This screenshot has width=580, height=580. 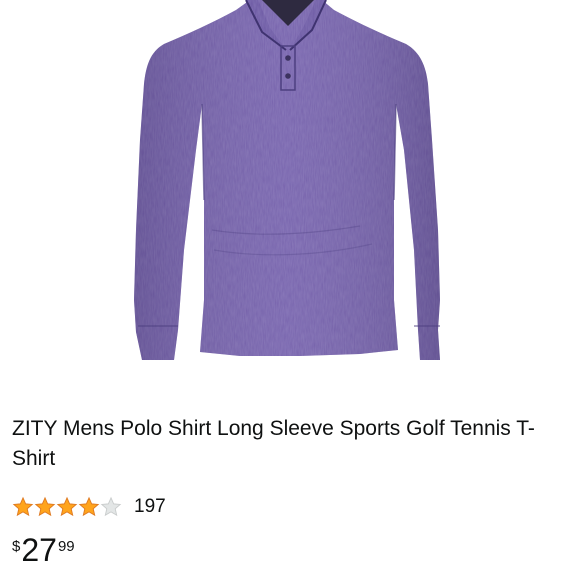 What do you see at coordinates (16, 546) in the screenshot?
I see `price-symbol: $` at bounding box center [16, 546].